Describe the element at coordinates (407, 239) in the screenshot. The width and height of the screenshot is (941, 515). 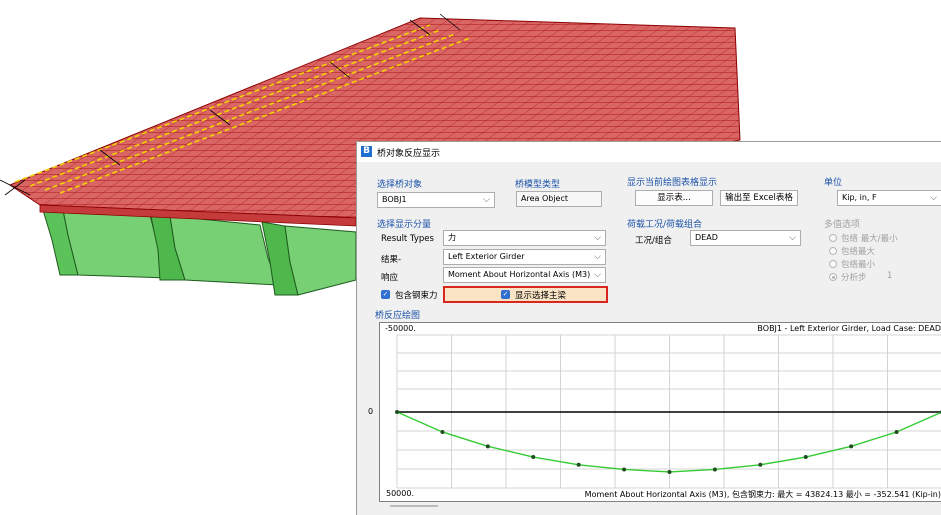
I see `result-types-label: Result Types` at that location.